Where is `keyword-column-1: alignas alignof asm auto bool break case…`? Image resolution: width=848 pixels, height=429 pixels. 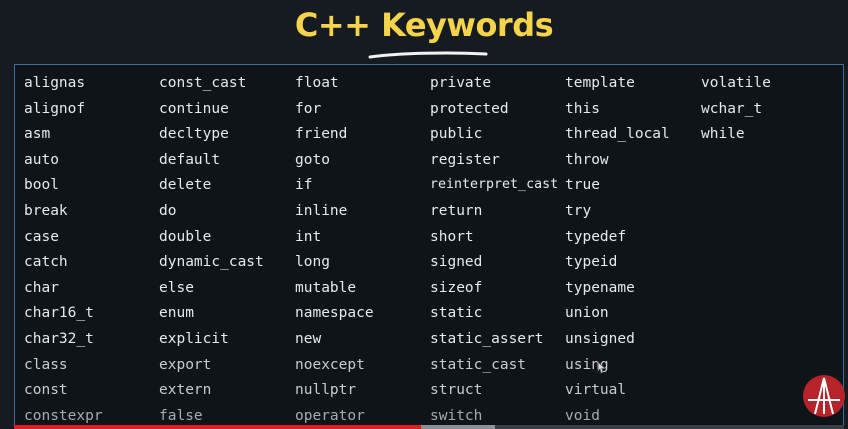 keyword-column-1: alignas alignof asm auto bool break case… is located at coordinates (63, 252).